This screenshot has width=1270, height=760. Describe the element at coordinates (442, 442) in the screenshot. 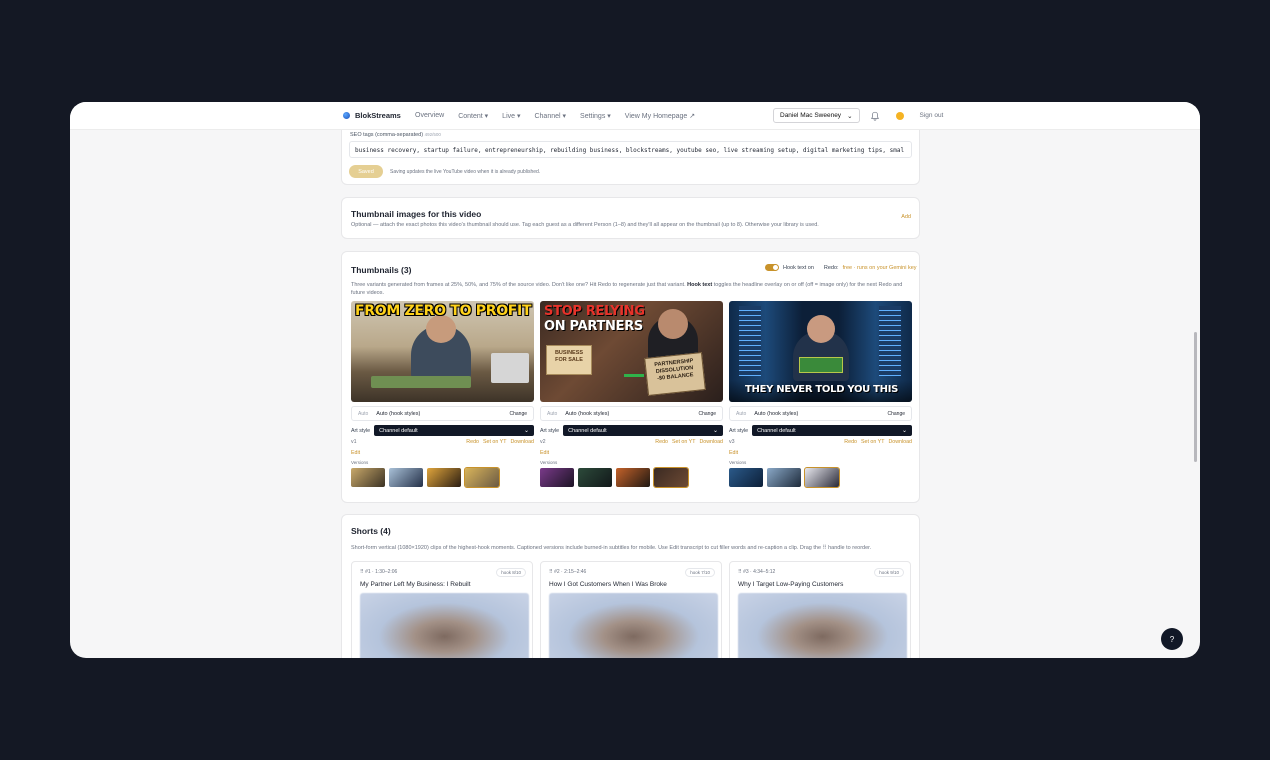

I see `version-row: v1 Redo Set on YT Download` at that location.